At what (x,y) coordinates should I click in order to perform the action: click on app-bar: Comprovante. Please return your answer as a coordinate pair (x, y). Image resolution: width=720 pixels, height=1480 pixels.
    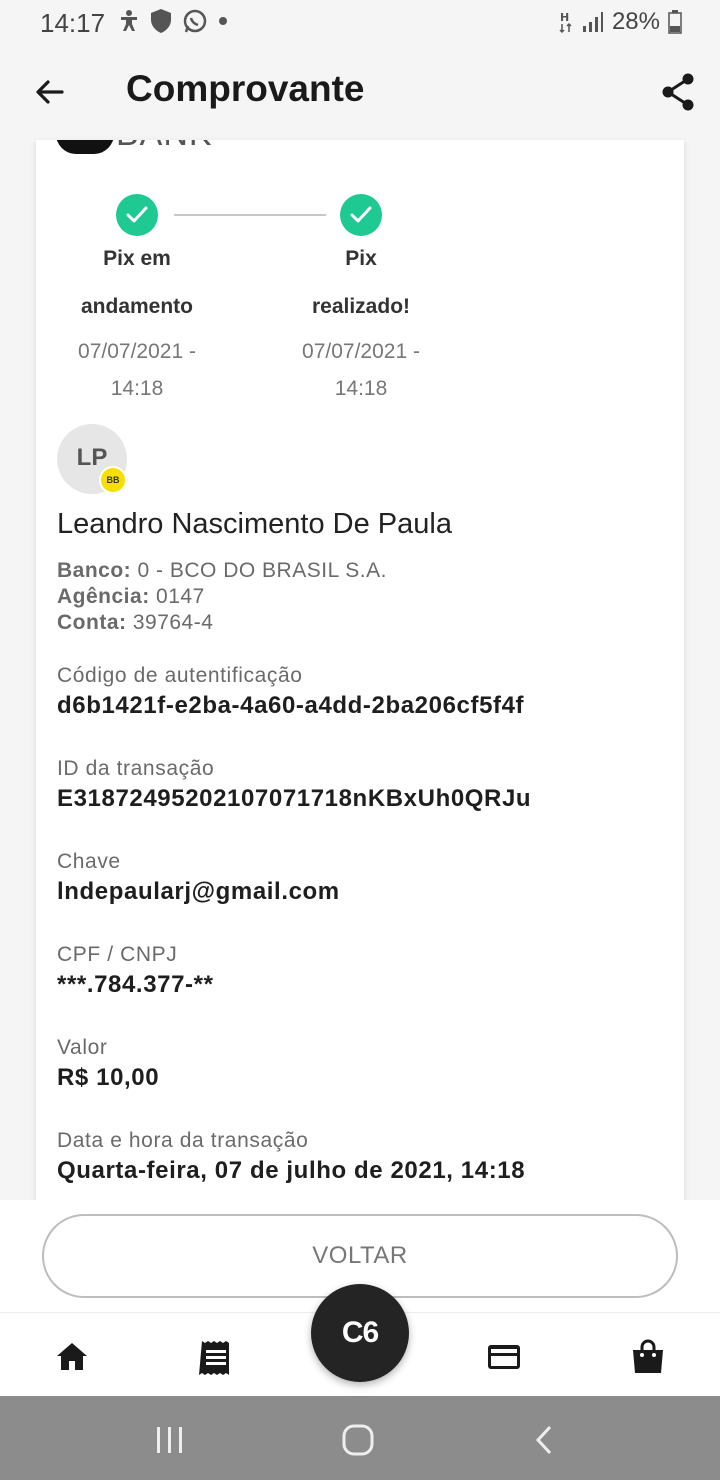
    Looking at the image, I should click on (360, 92).